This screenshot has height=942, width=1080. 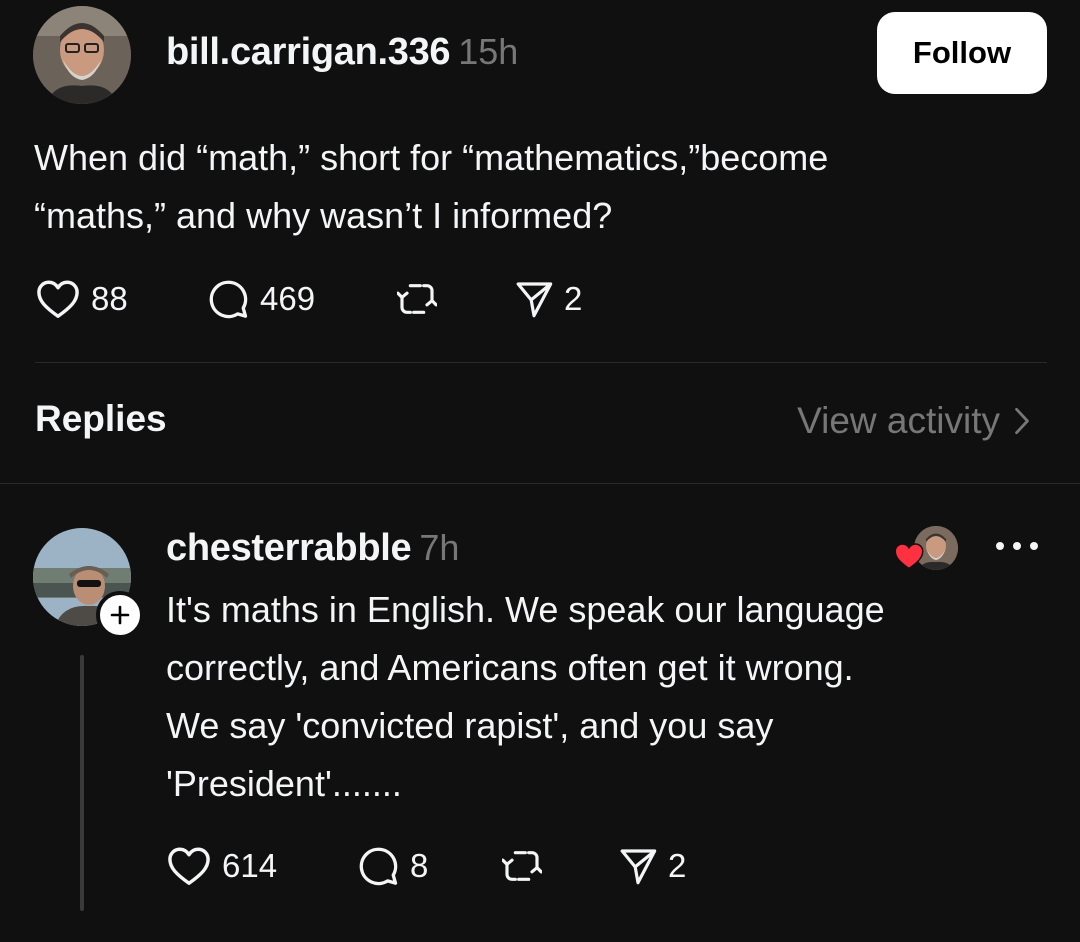 I want to click on like-count: 88, so click(x=109, y=298).